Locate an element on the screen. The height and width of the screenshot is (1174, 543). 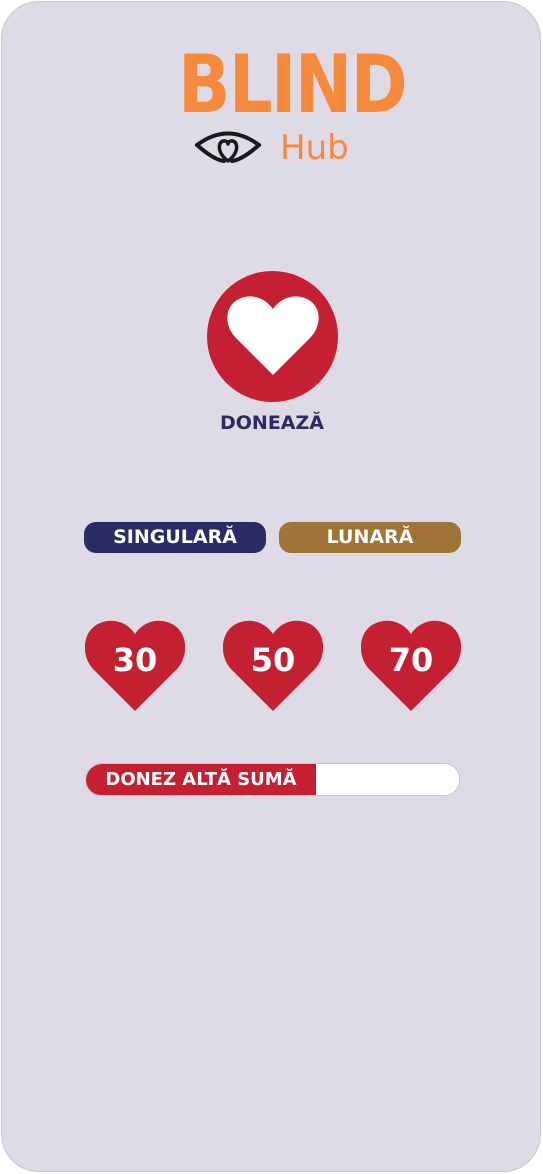
logo-word-hub: Hub is located at coordinates (314, 148).